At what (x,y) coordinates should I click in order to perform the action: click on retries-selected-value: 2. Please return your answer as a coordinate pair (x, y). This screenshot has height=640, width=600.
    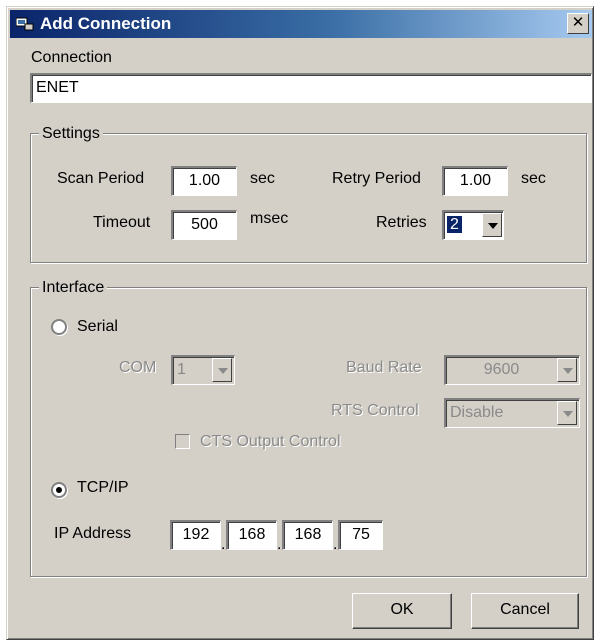
    Looking at the image, I should click on (454, 224).